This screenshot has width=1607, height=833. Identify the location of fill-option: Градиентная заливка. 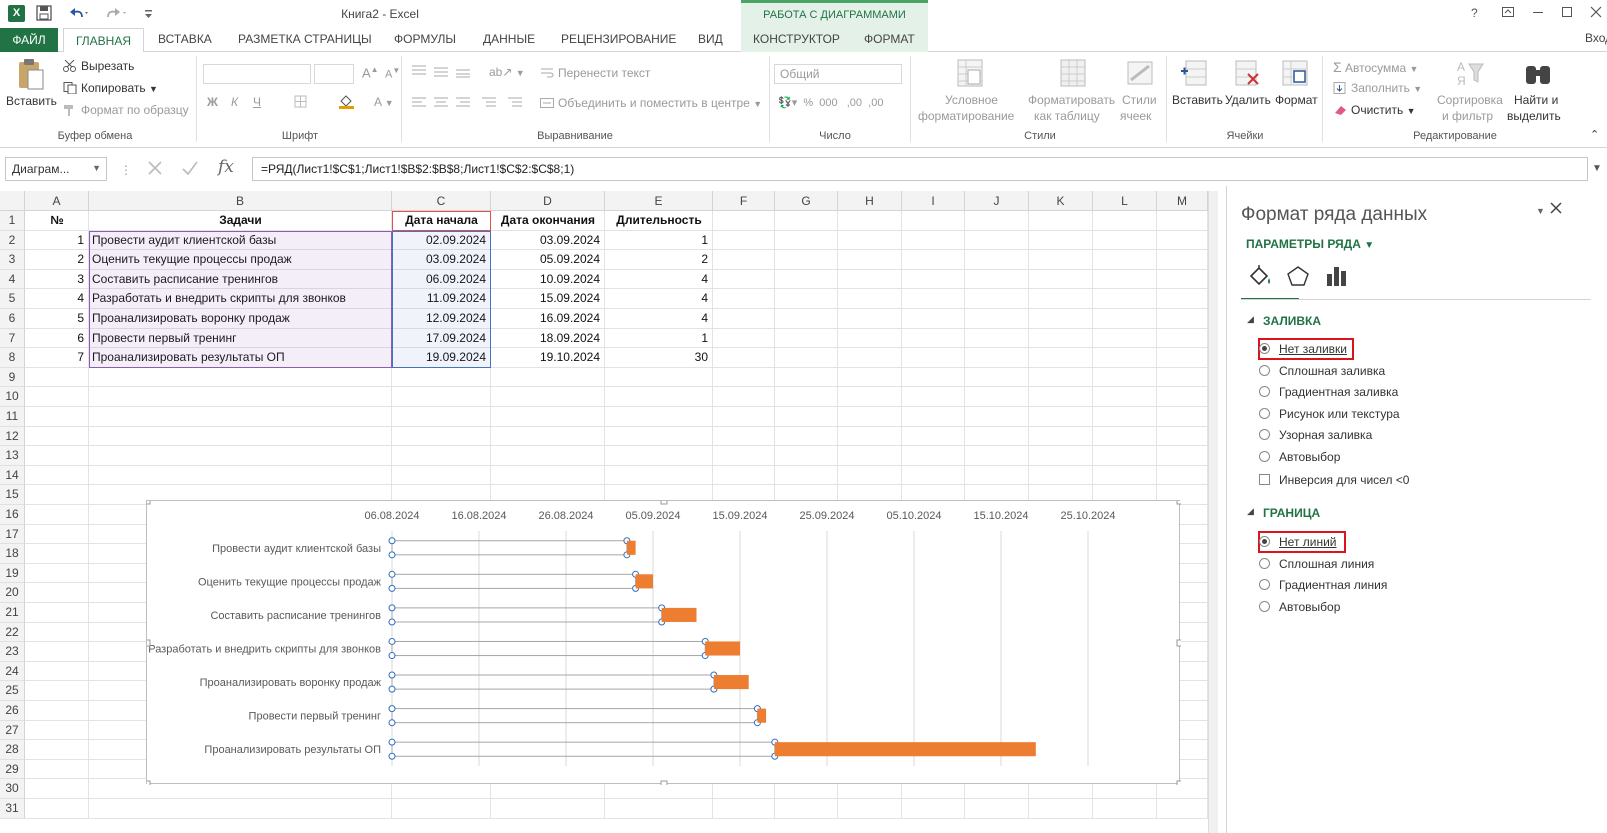
(1328, 392).